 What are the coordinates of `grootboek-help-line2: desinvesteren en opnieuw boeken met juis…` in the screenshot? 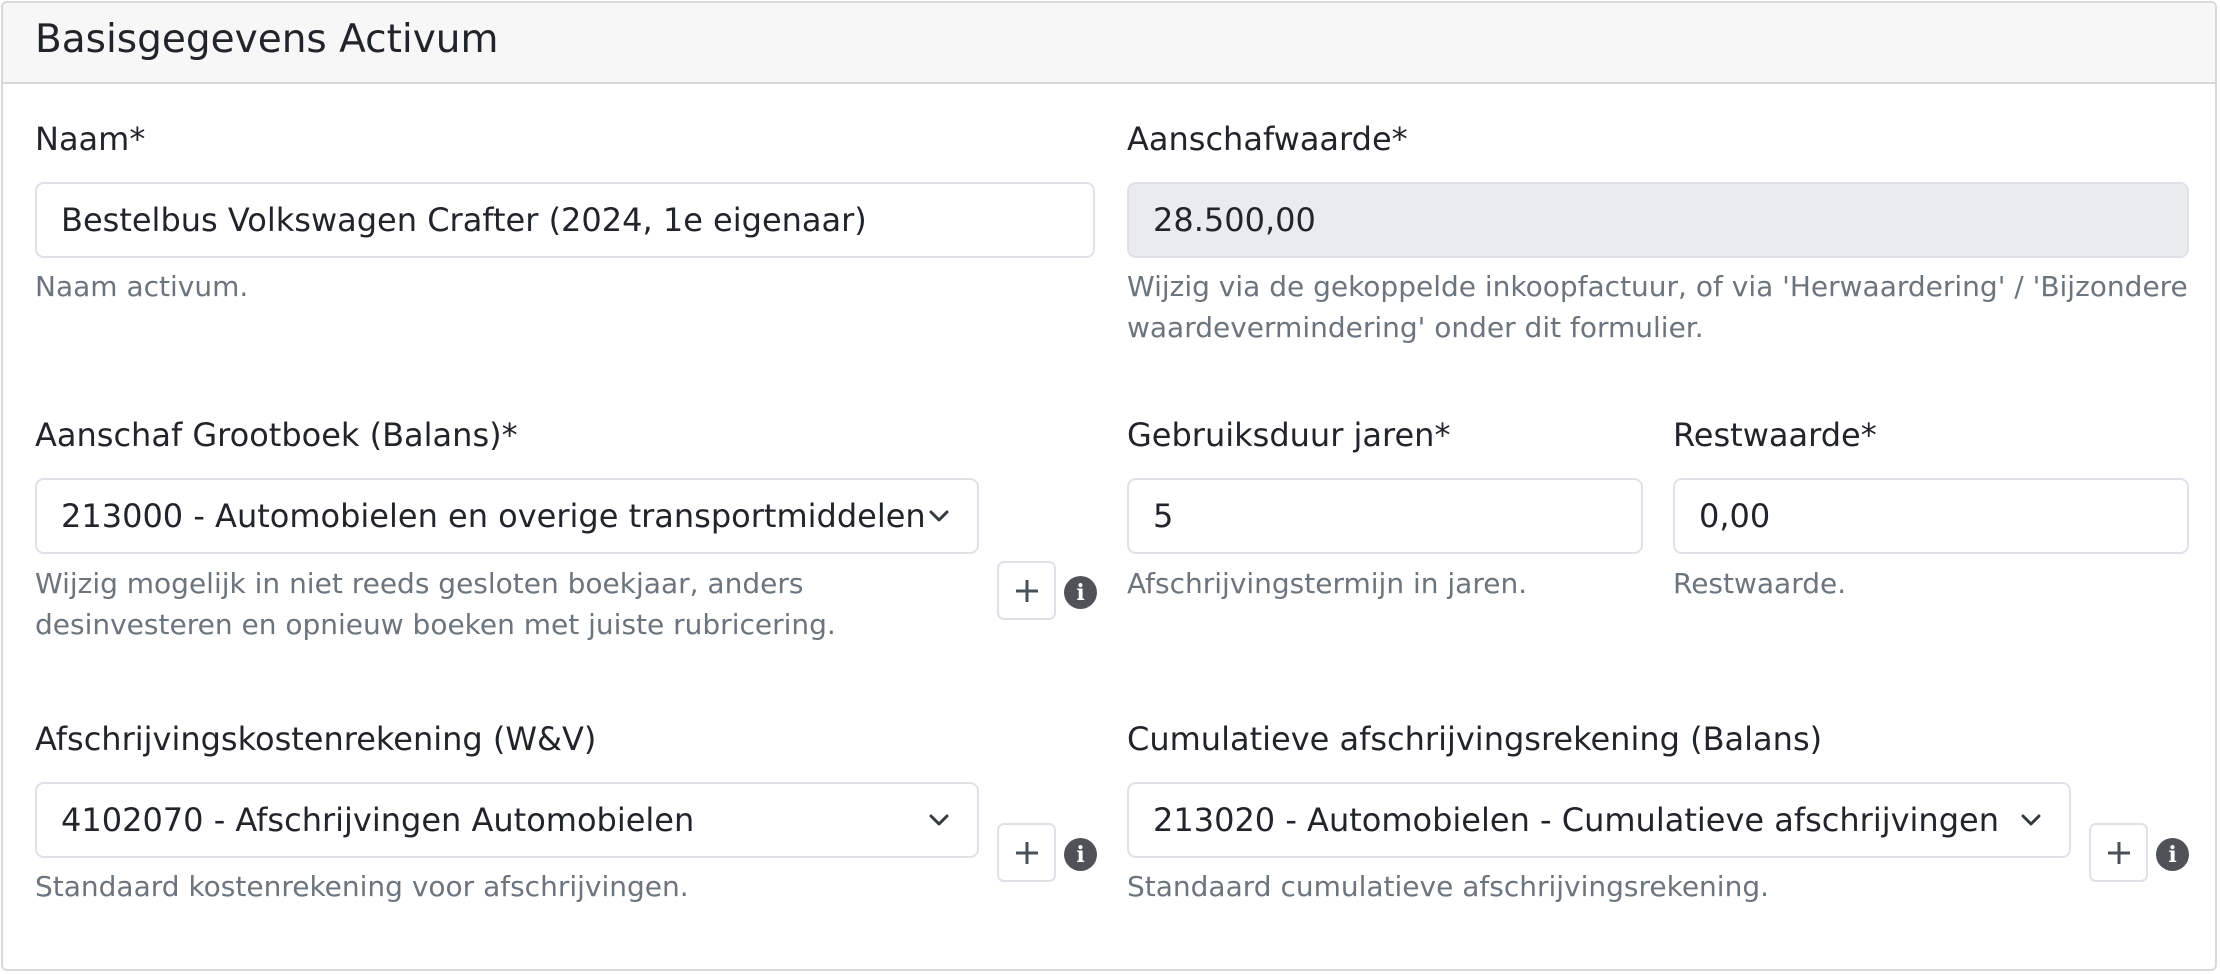 It's located at (435, 624).